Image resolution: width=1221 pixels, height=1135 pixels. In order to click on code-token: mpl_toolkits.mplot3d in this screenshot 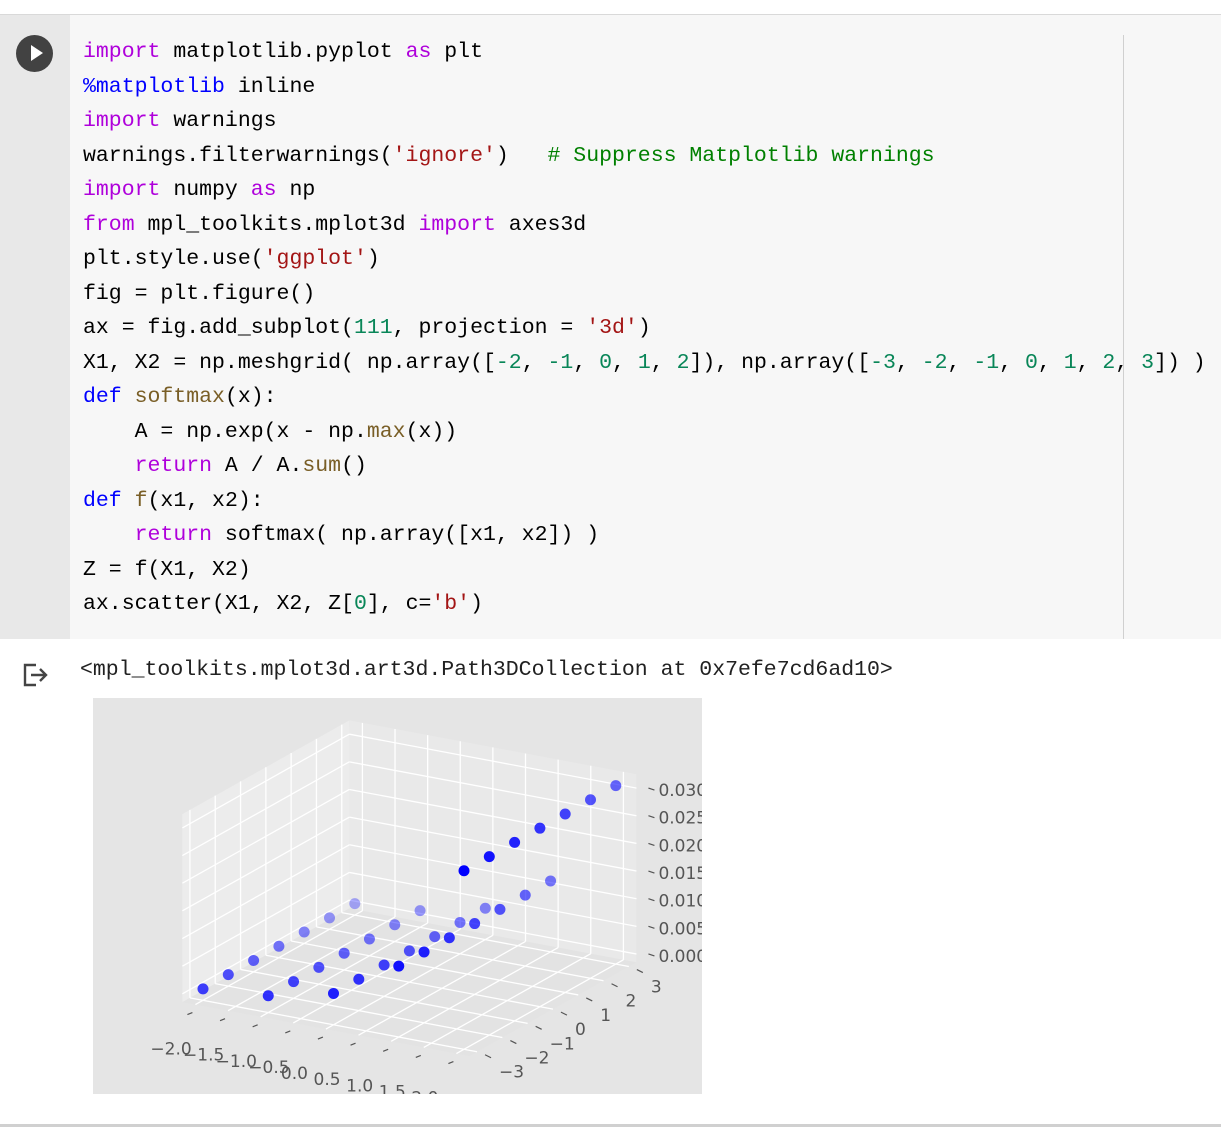, I will do `click(276, 224)`.